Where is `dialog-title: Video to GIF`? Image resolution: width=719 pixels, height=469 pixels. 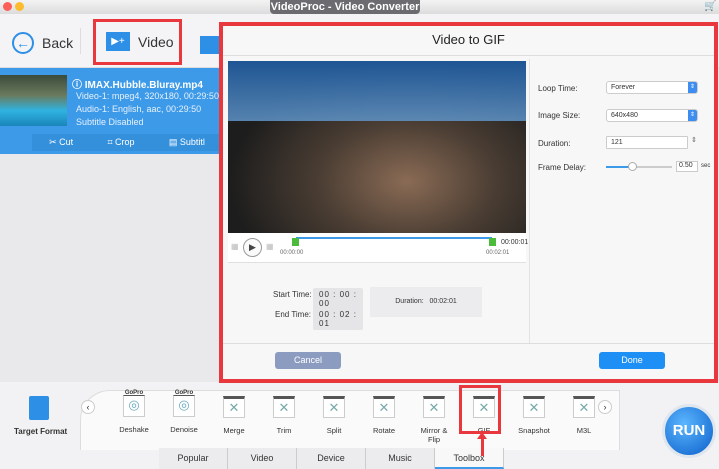 dialog-title: Video to GIF is located at coordinates (468, 41).